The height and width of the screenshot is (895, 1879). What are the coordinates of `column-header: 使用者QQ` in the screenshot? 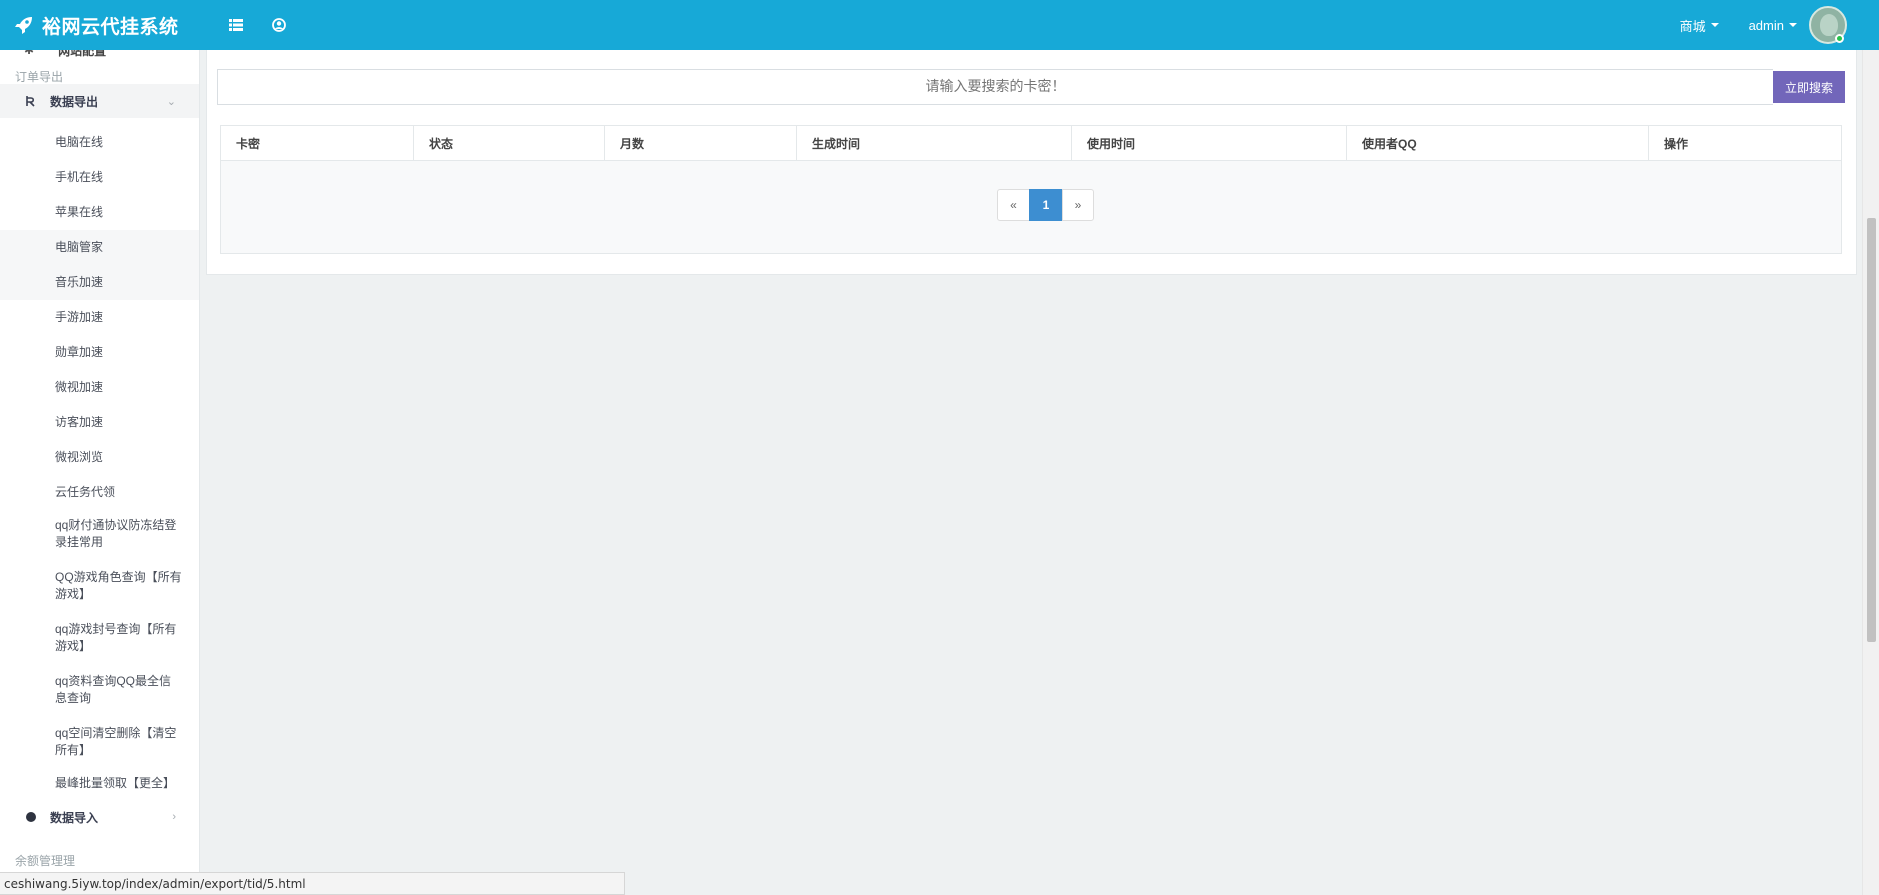 It's located at (1498, 143).